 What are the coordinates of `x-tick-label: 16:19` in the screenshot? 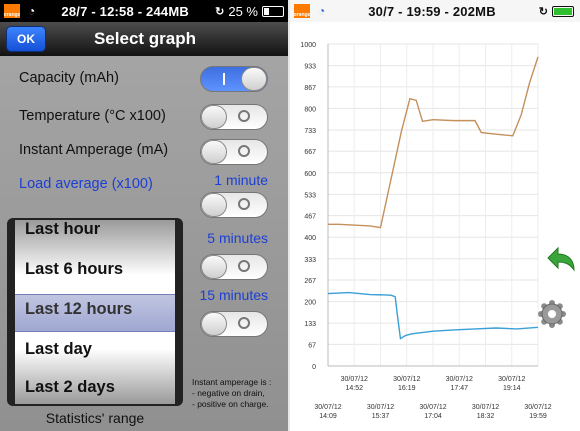 It's located at (407, 388).